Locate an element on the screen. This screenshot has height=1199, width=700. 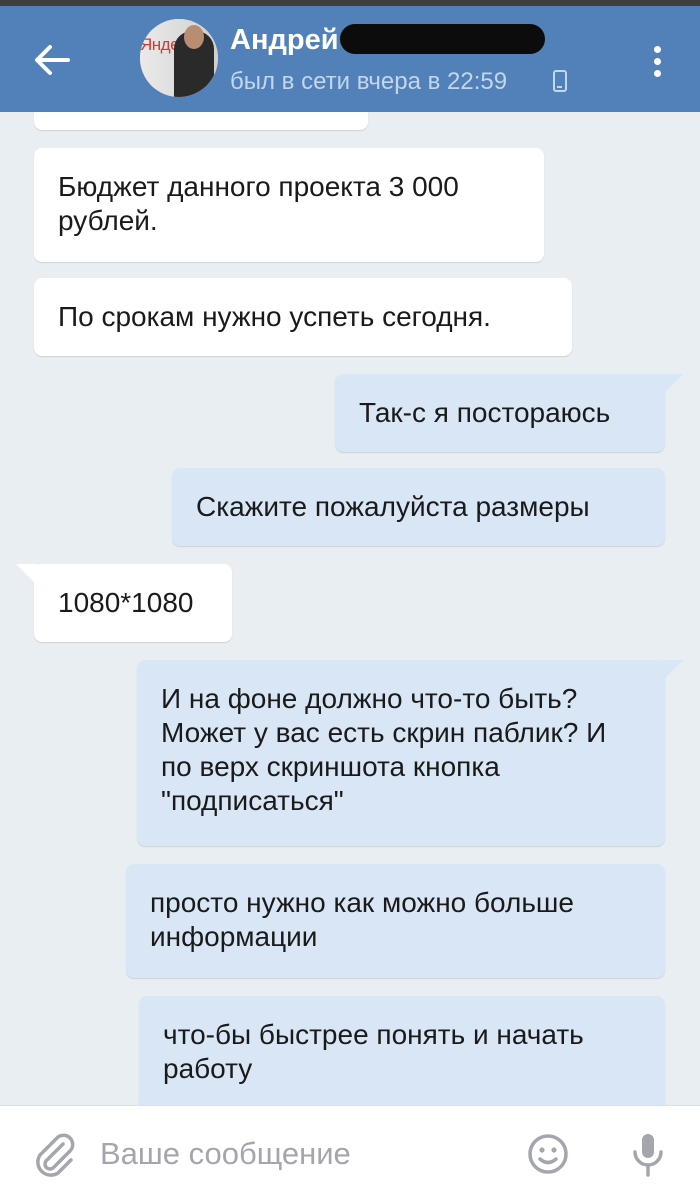
message-outgoing: что-бы быстрее понять и начать работу is located at coordinates (402, 1050).